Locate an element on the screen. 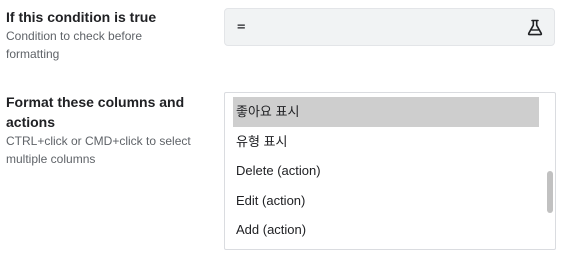 The height and width of the screenshot is (264, 563). column-option: Delete (action) is located at coordinates (386, 171).